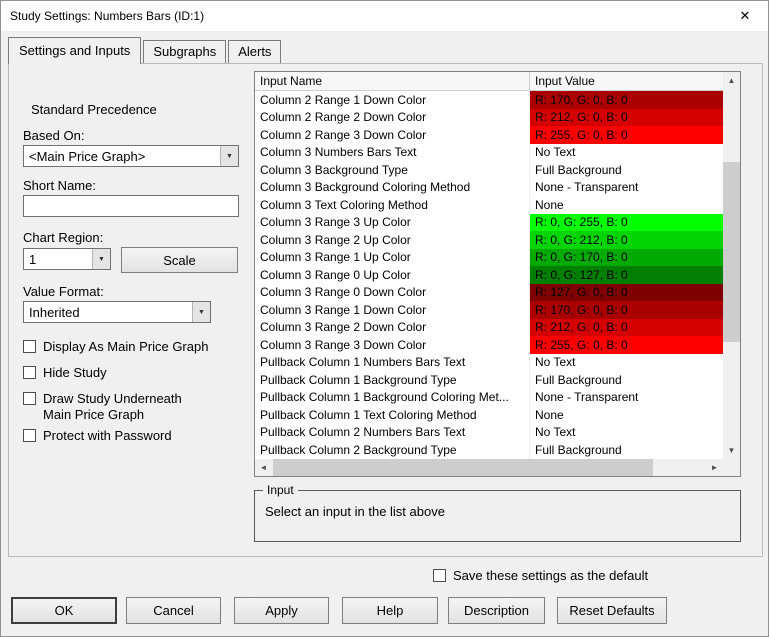 The image size is (769, 637). I want to click on horizontal-scrollbar: ◄ ►, so click(489, 467).